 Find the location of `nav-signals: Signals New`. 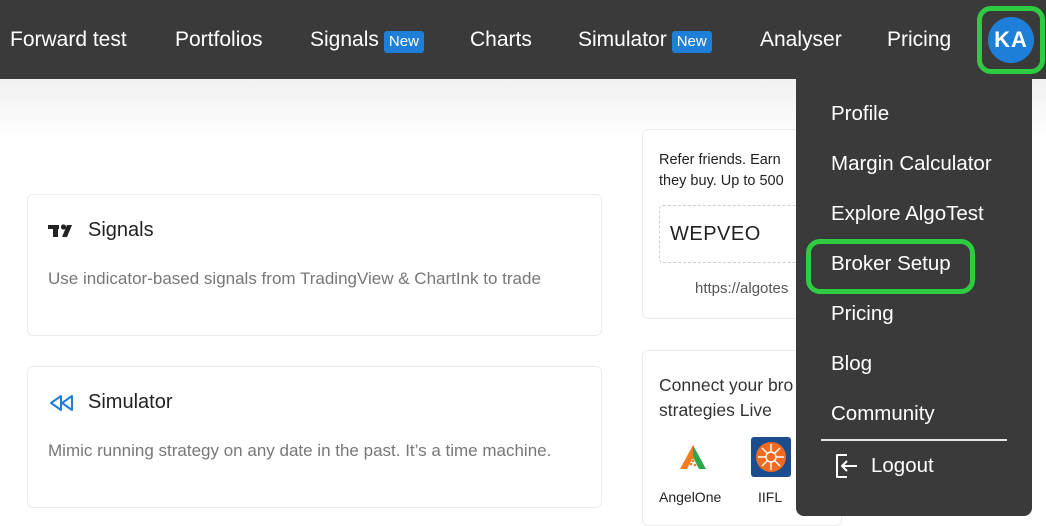

nav-signals: Signals New is located at coordinates (367, 39).